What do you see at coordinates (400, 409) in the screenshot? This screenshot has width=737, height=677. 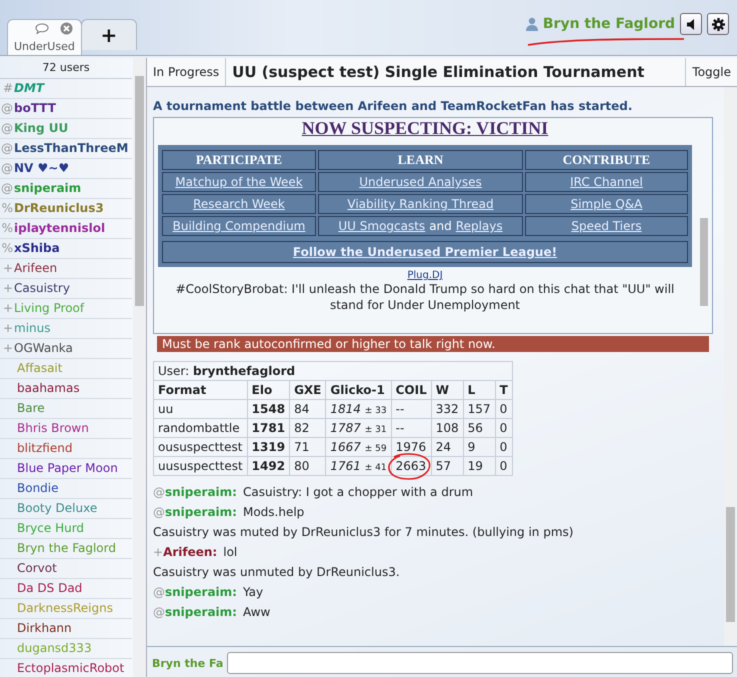 I see `table-cell: --` at bounding box center [400, 409].